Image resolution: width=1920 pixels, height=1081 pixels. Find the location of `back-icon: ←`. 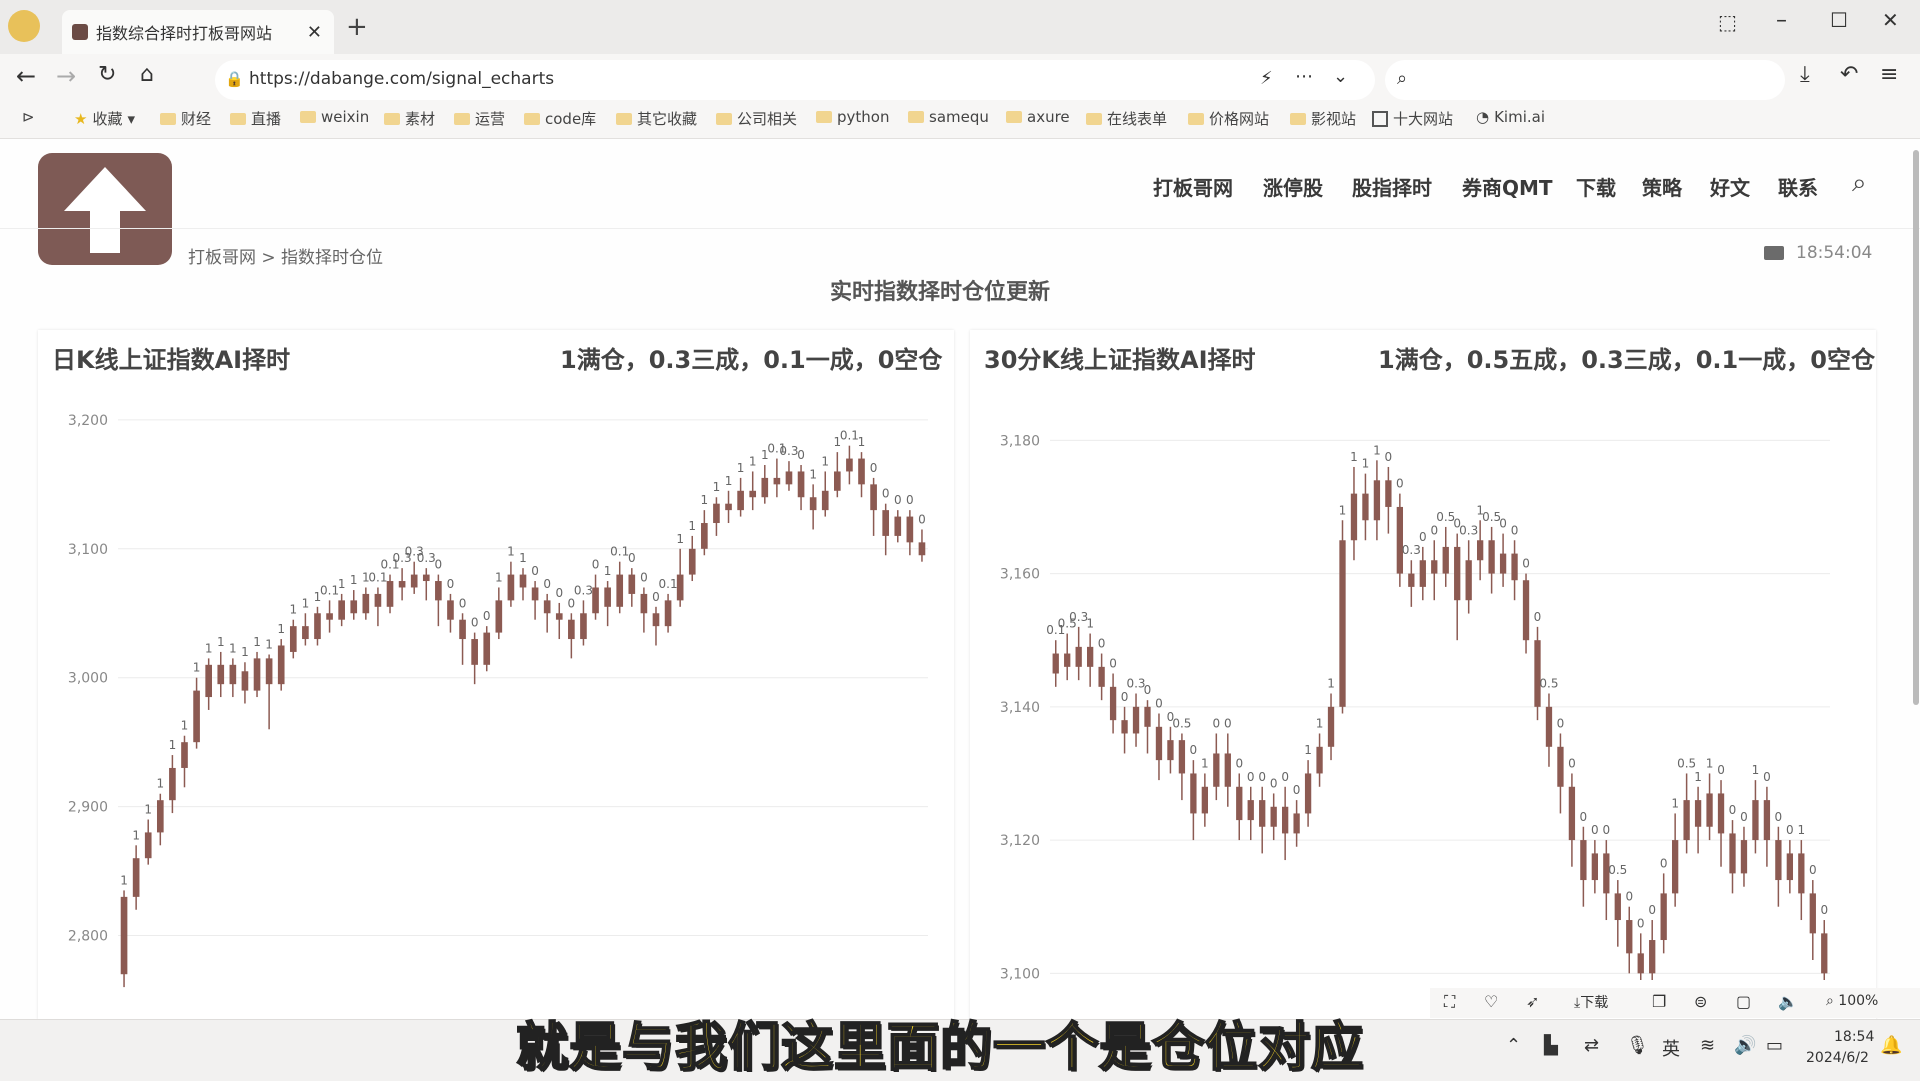

back-icon: ← is located at coordinates (26, 76).